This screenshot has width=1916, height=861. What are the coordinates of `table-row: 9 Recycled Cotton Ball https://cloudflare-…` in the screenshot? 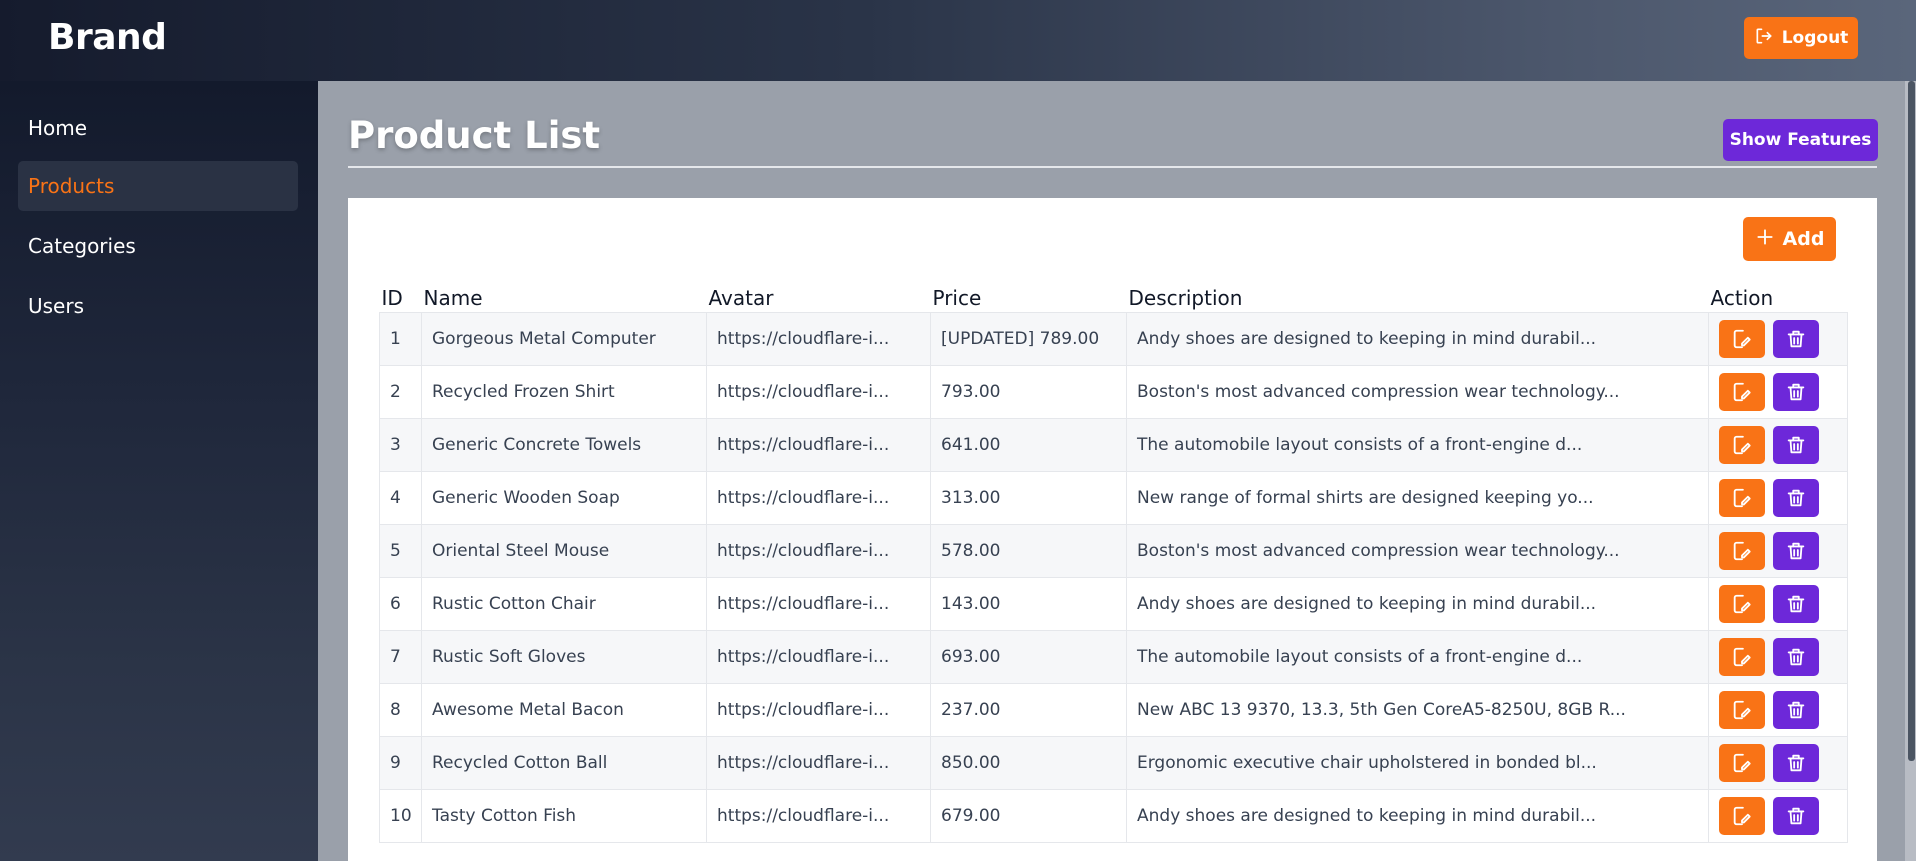 It's located at (1113, 762).